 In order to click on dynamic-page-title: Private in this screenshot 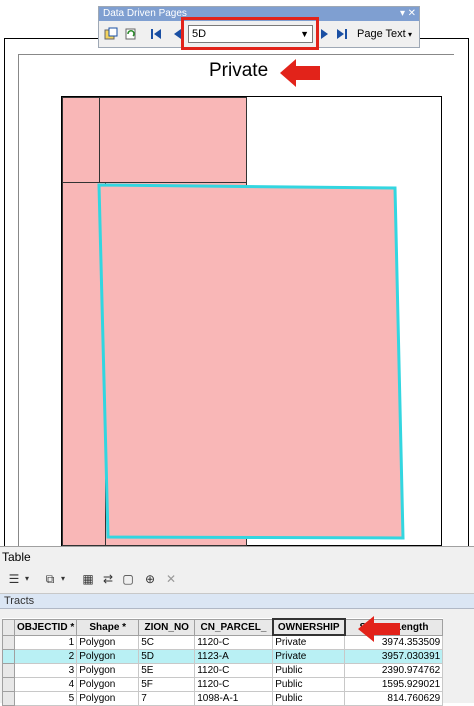, I will do `click(238, 71)`.